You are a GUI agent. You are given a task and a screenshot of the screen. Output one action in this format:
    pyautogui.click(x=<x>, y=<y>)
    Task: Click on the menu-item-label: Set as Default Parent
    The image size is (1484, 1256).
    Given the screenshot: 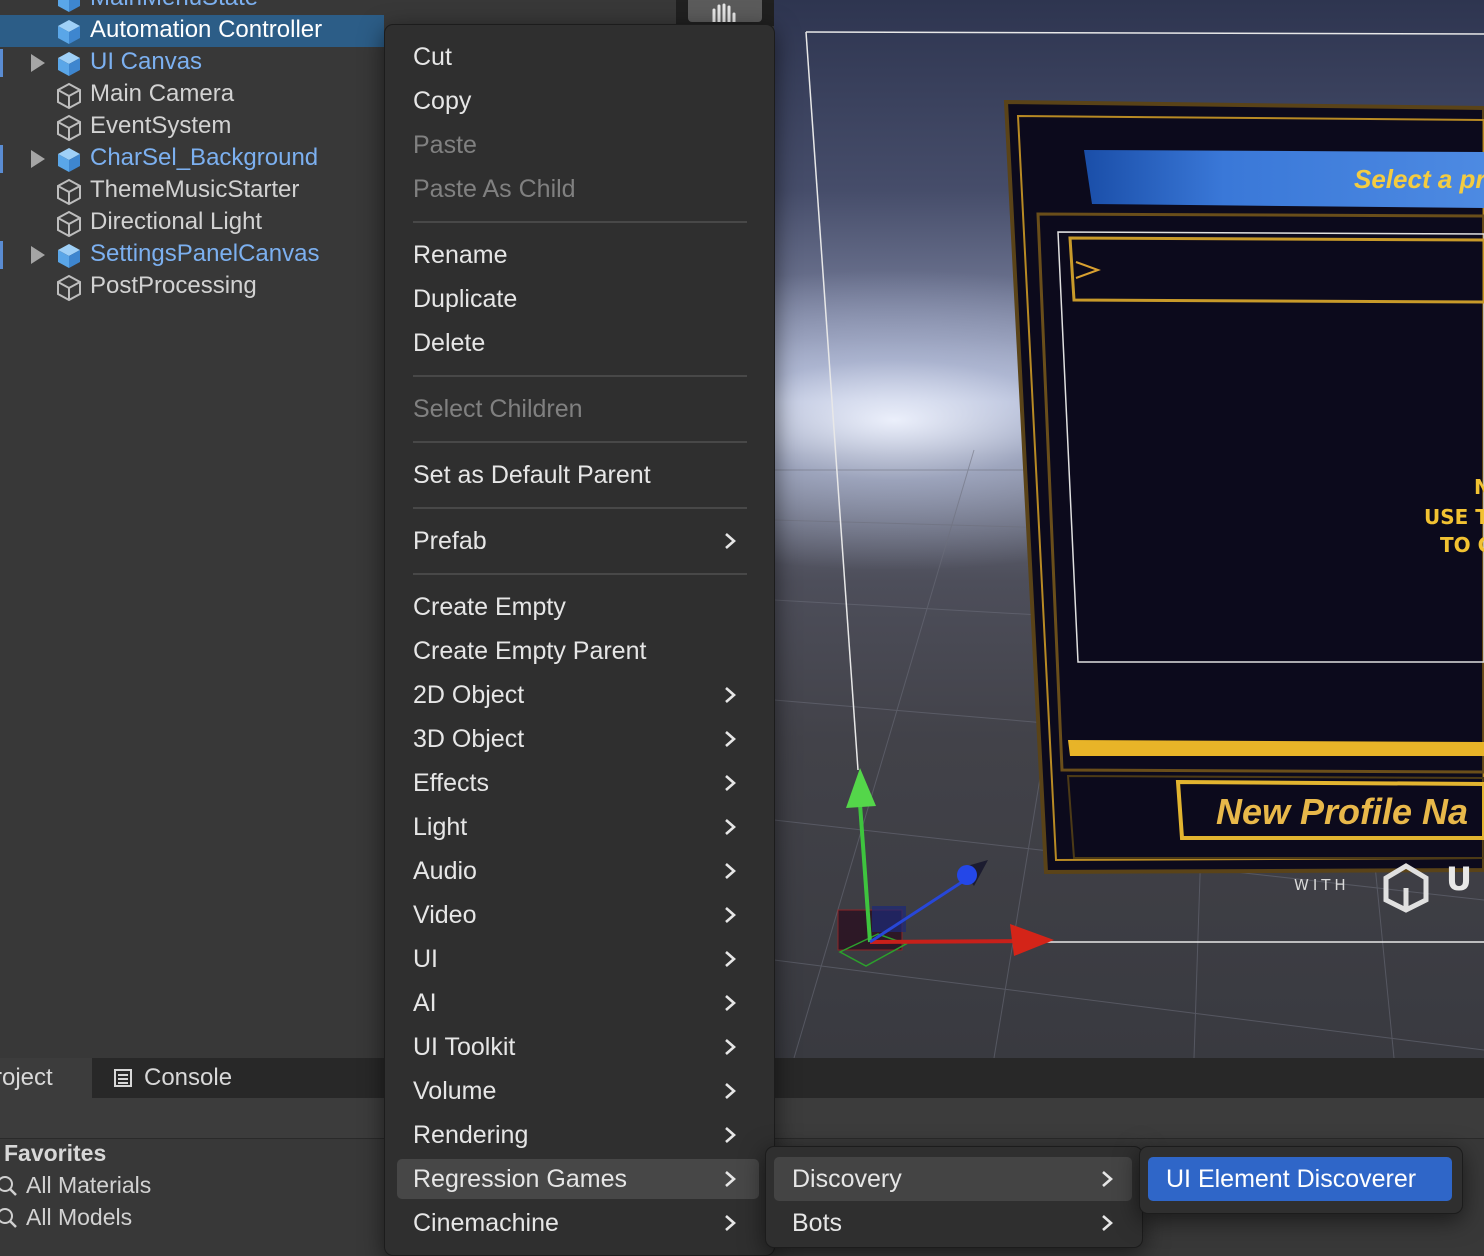 What is the action you would take?
    pyautogui.click(x=532, y=475)
    